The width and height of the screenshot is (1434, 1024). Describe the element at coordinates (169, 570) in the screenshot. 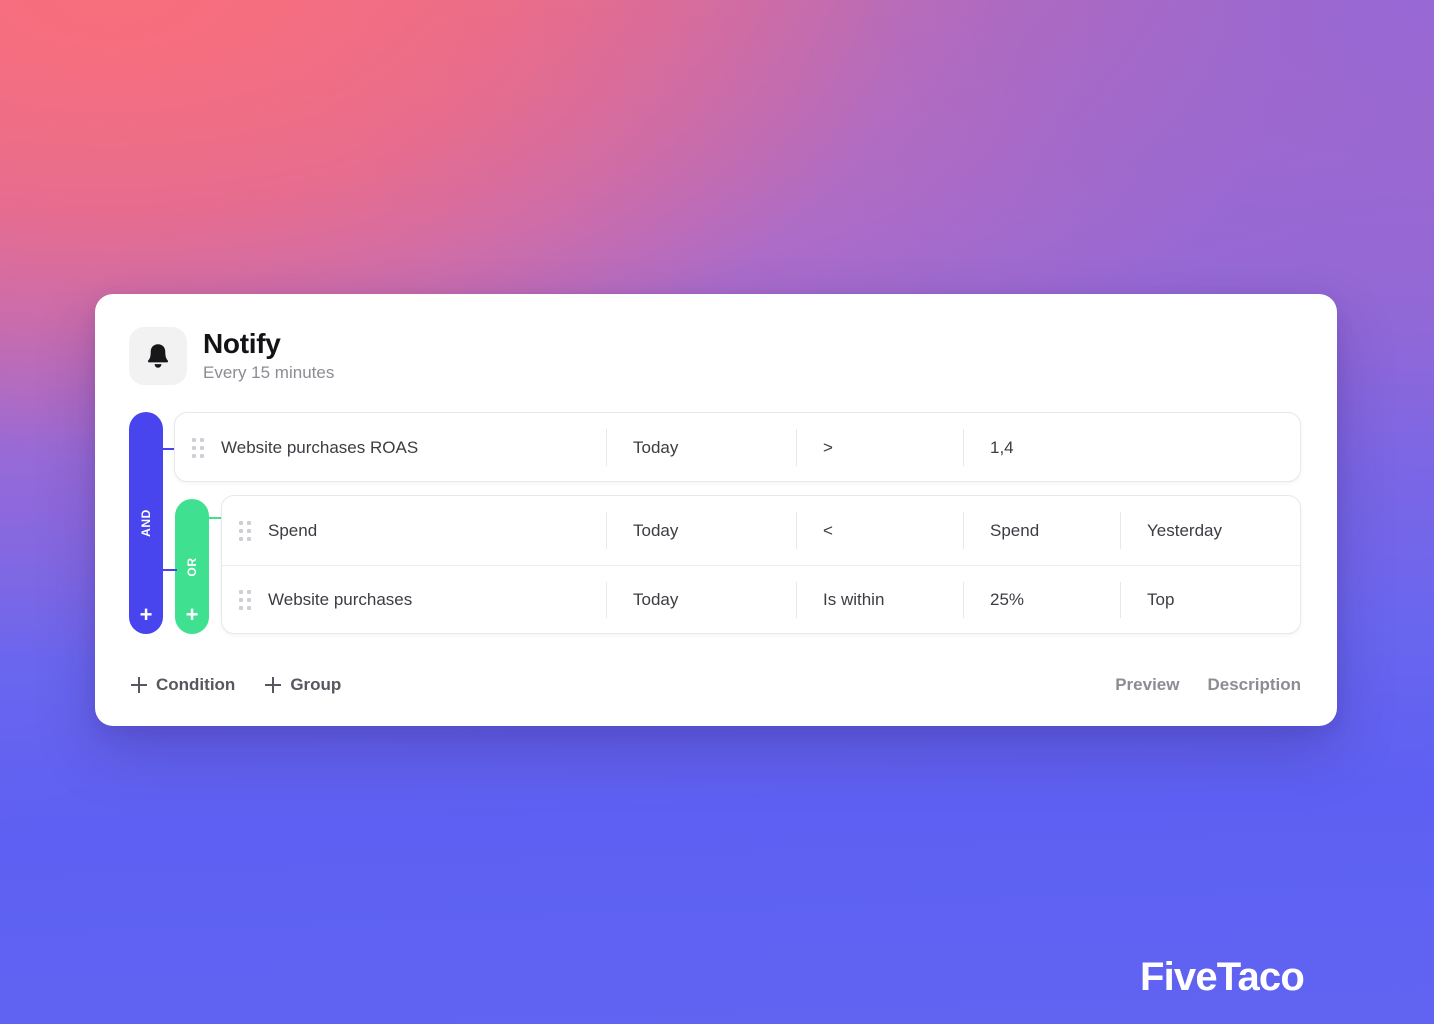

I see `connector-line` at that location.